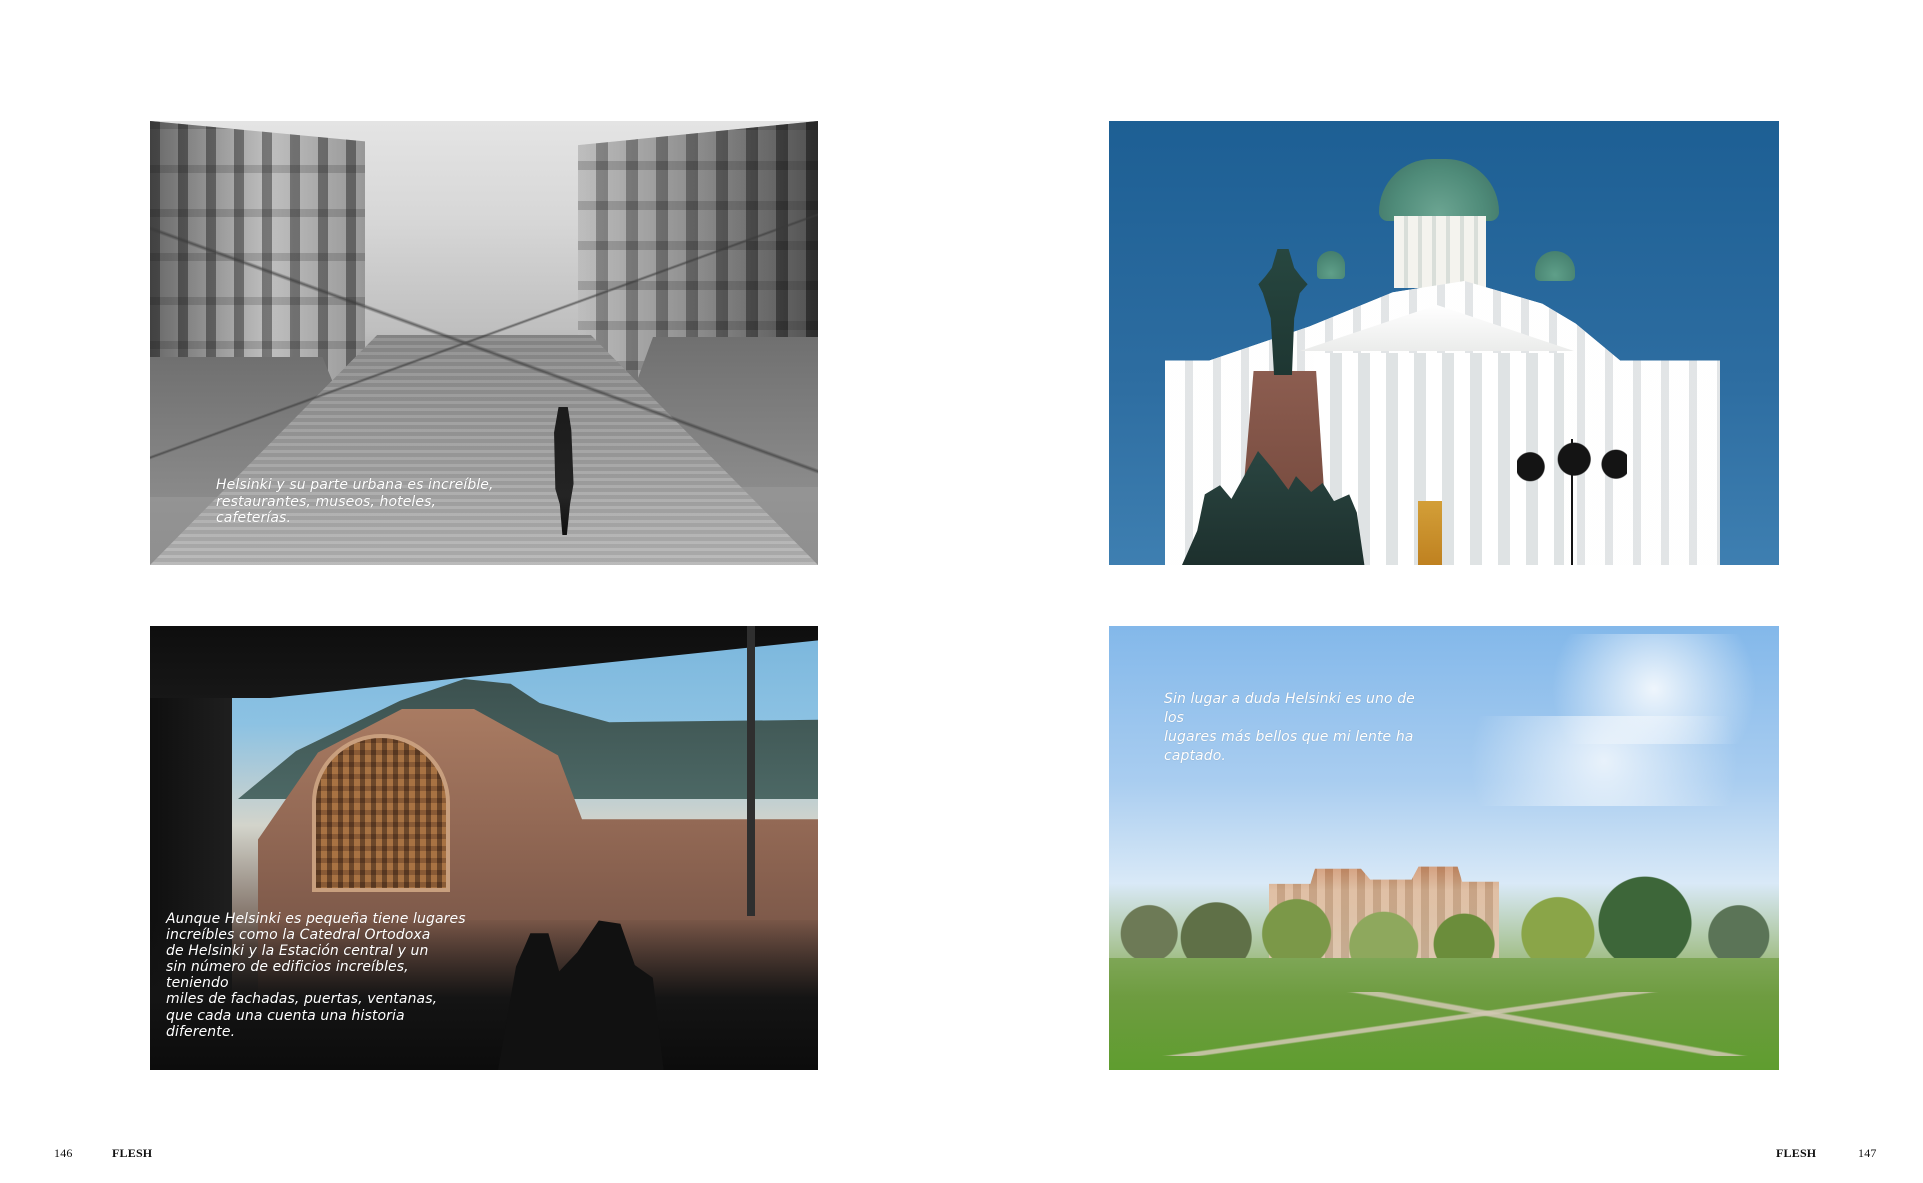 The height and width of the screenshot is (1183, 1923). Describe the element at coordinates (751, 771) in the screenshot. I see `street-pole` at that location.